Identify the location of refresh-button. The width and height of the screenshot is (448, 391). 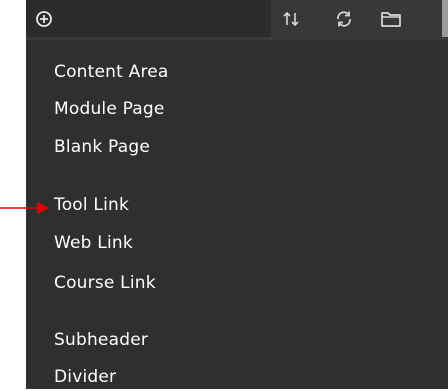
(344, 19).